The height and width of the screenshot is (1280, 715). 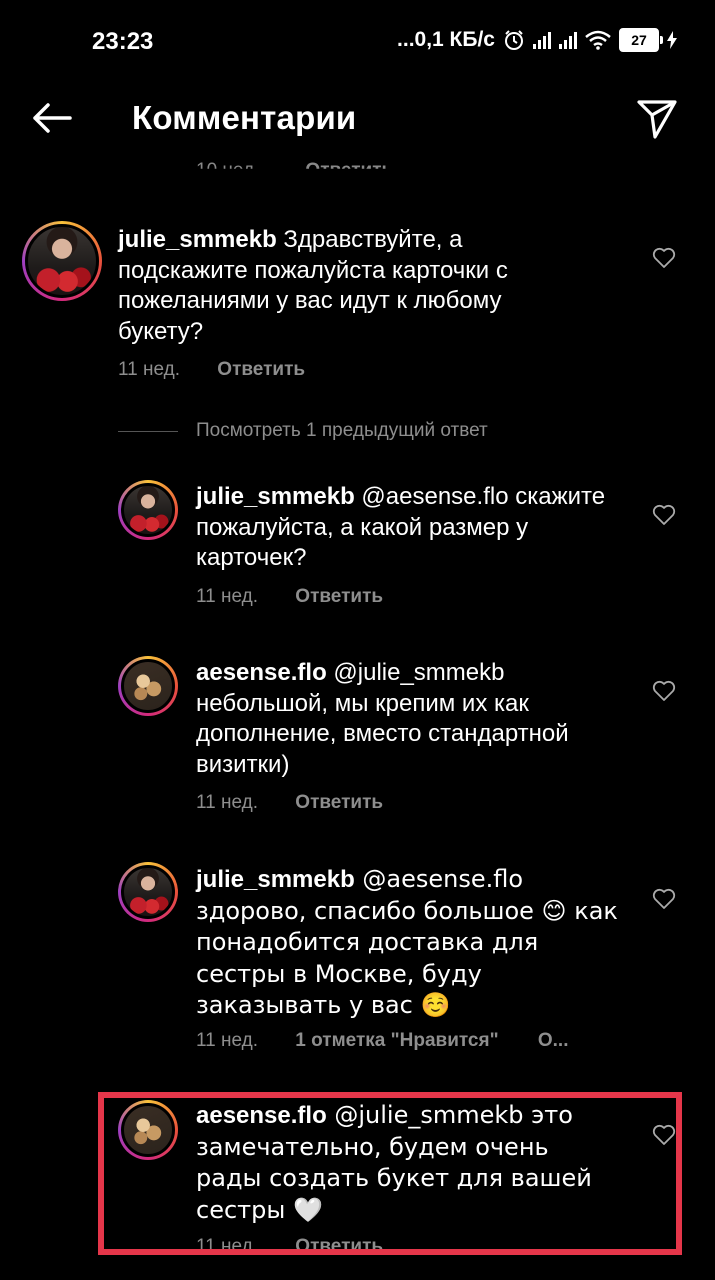 What do you see at coordinates (396, 1040) in the screenshot?
I see `likes-count: 1 отметка "Нравится"` at bounding box center [396, 1040].